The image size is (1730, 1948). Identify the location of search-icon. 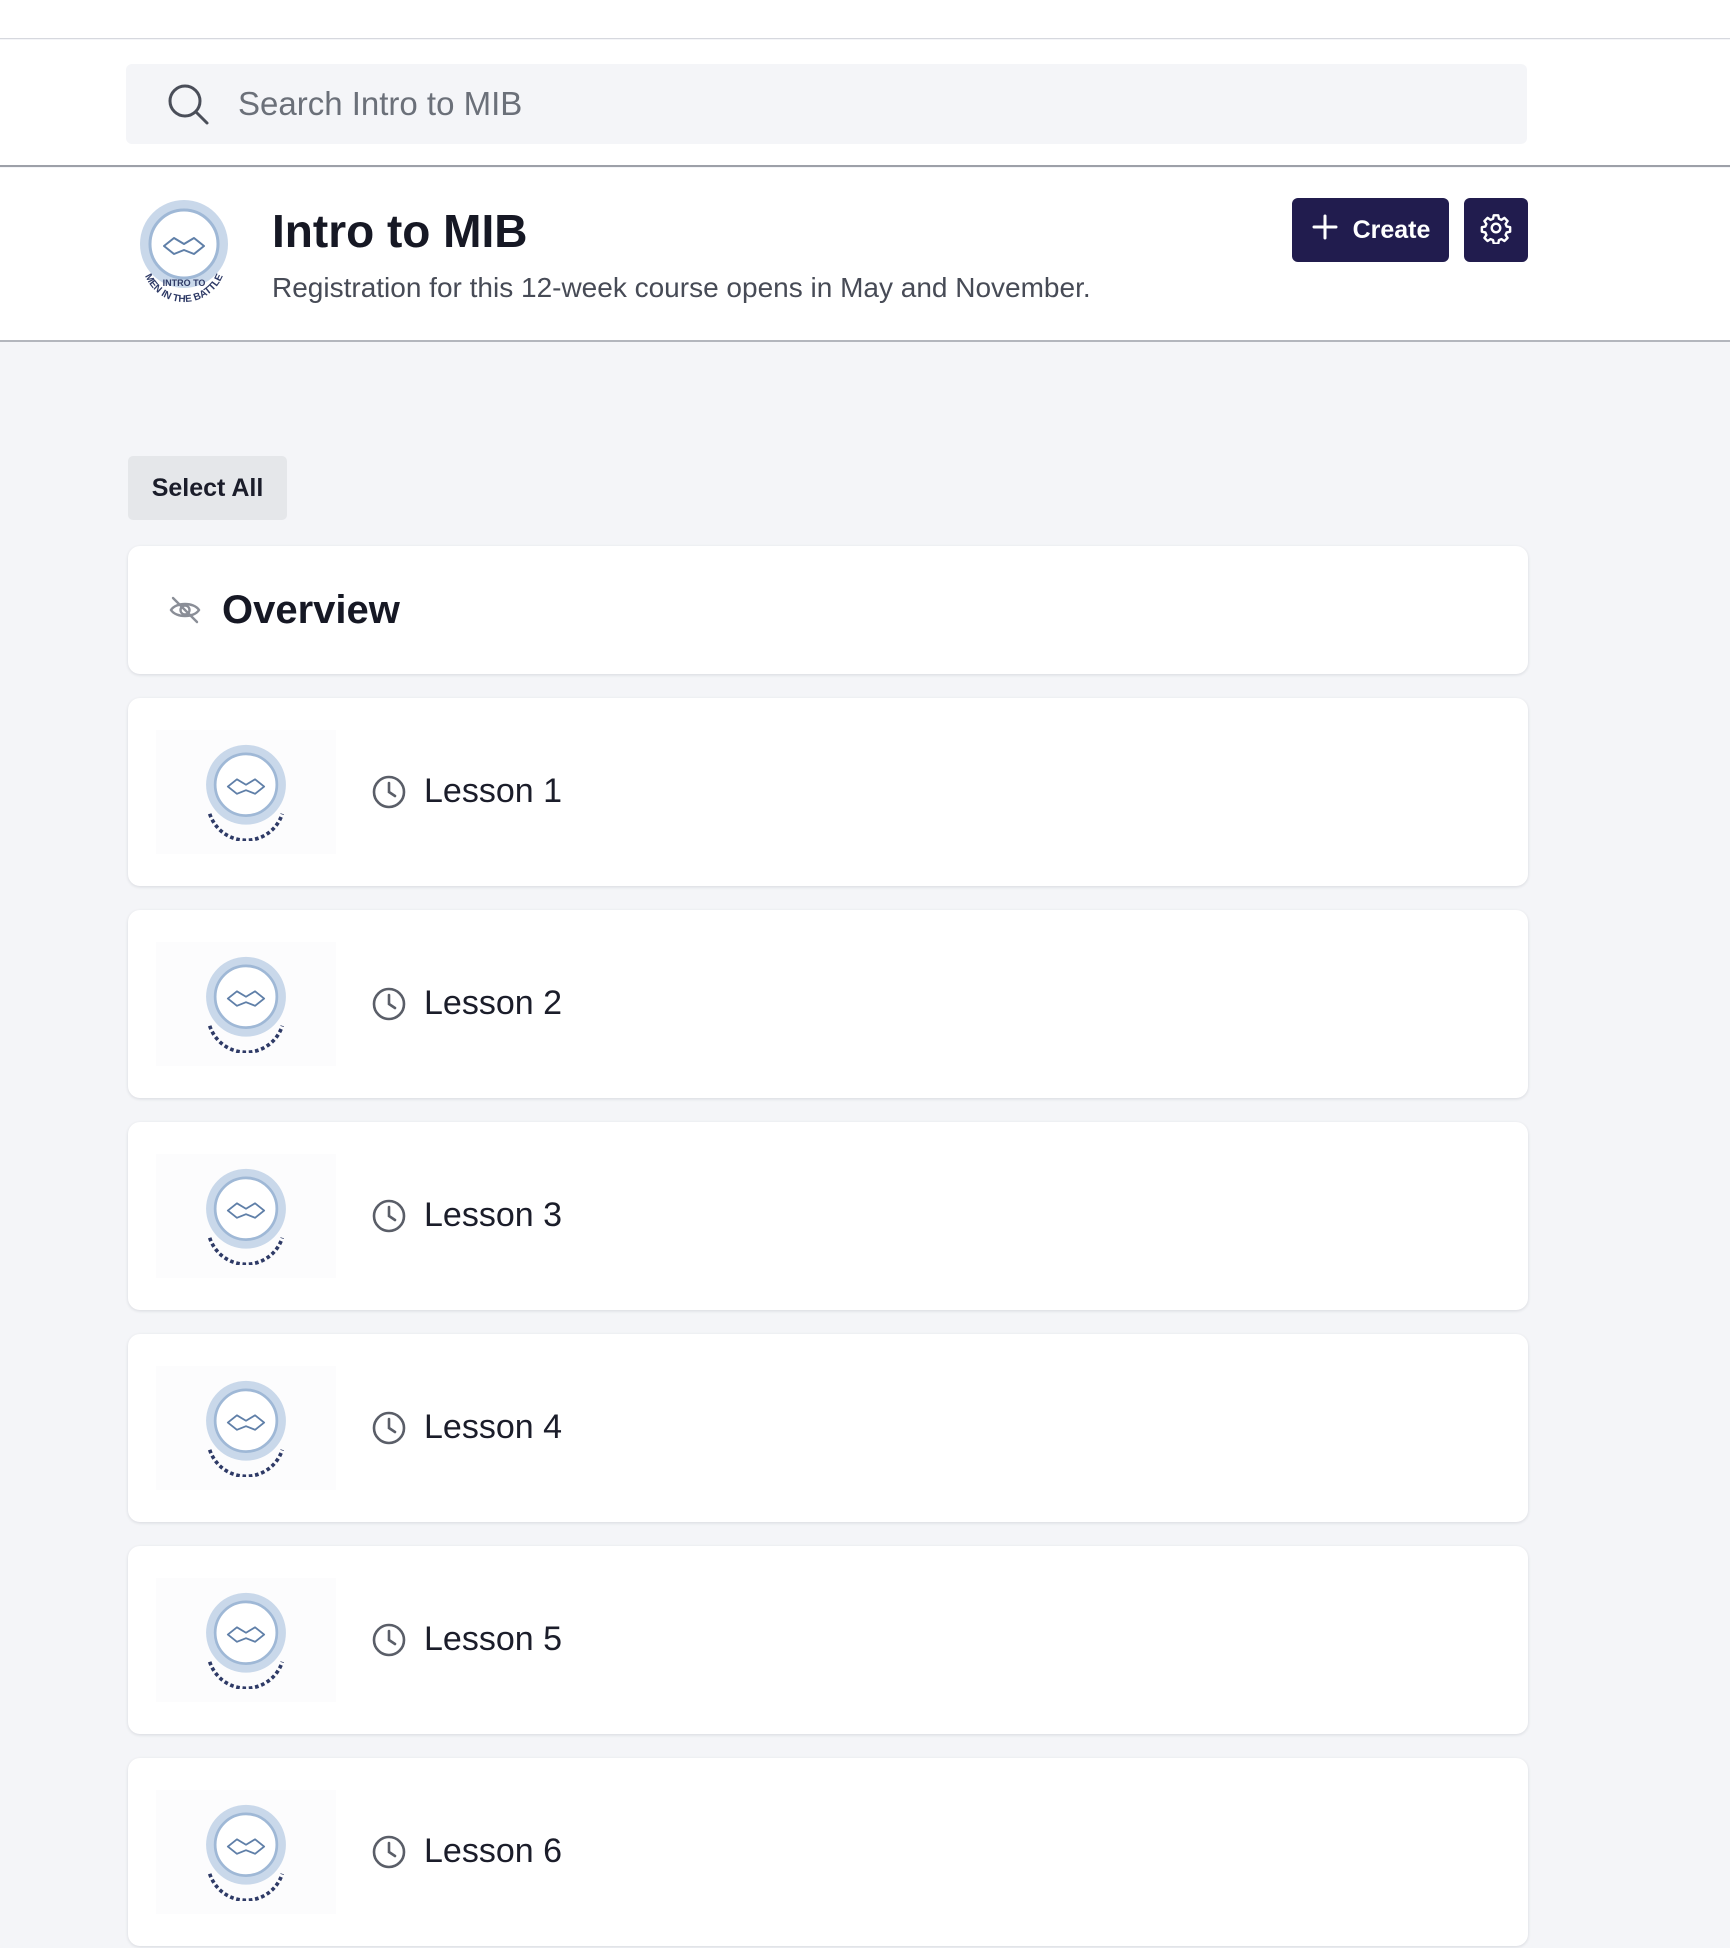
(188, 104).